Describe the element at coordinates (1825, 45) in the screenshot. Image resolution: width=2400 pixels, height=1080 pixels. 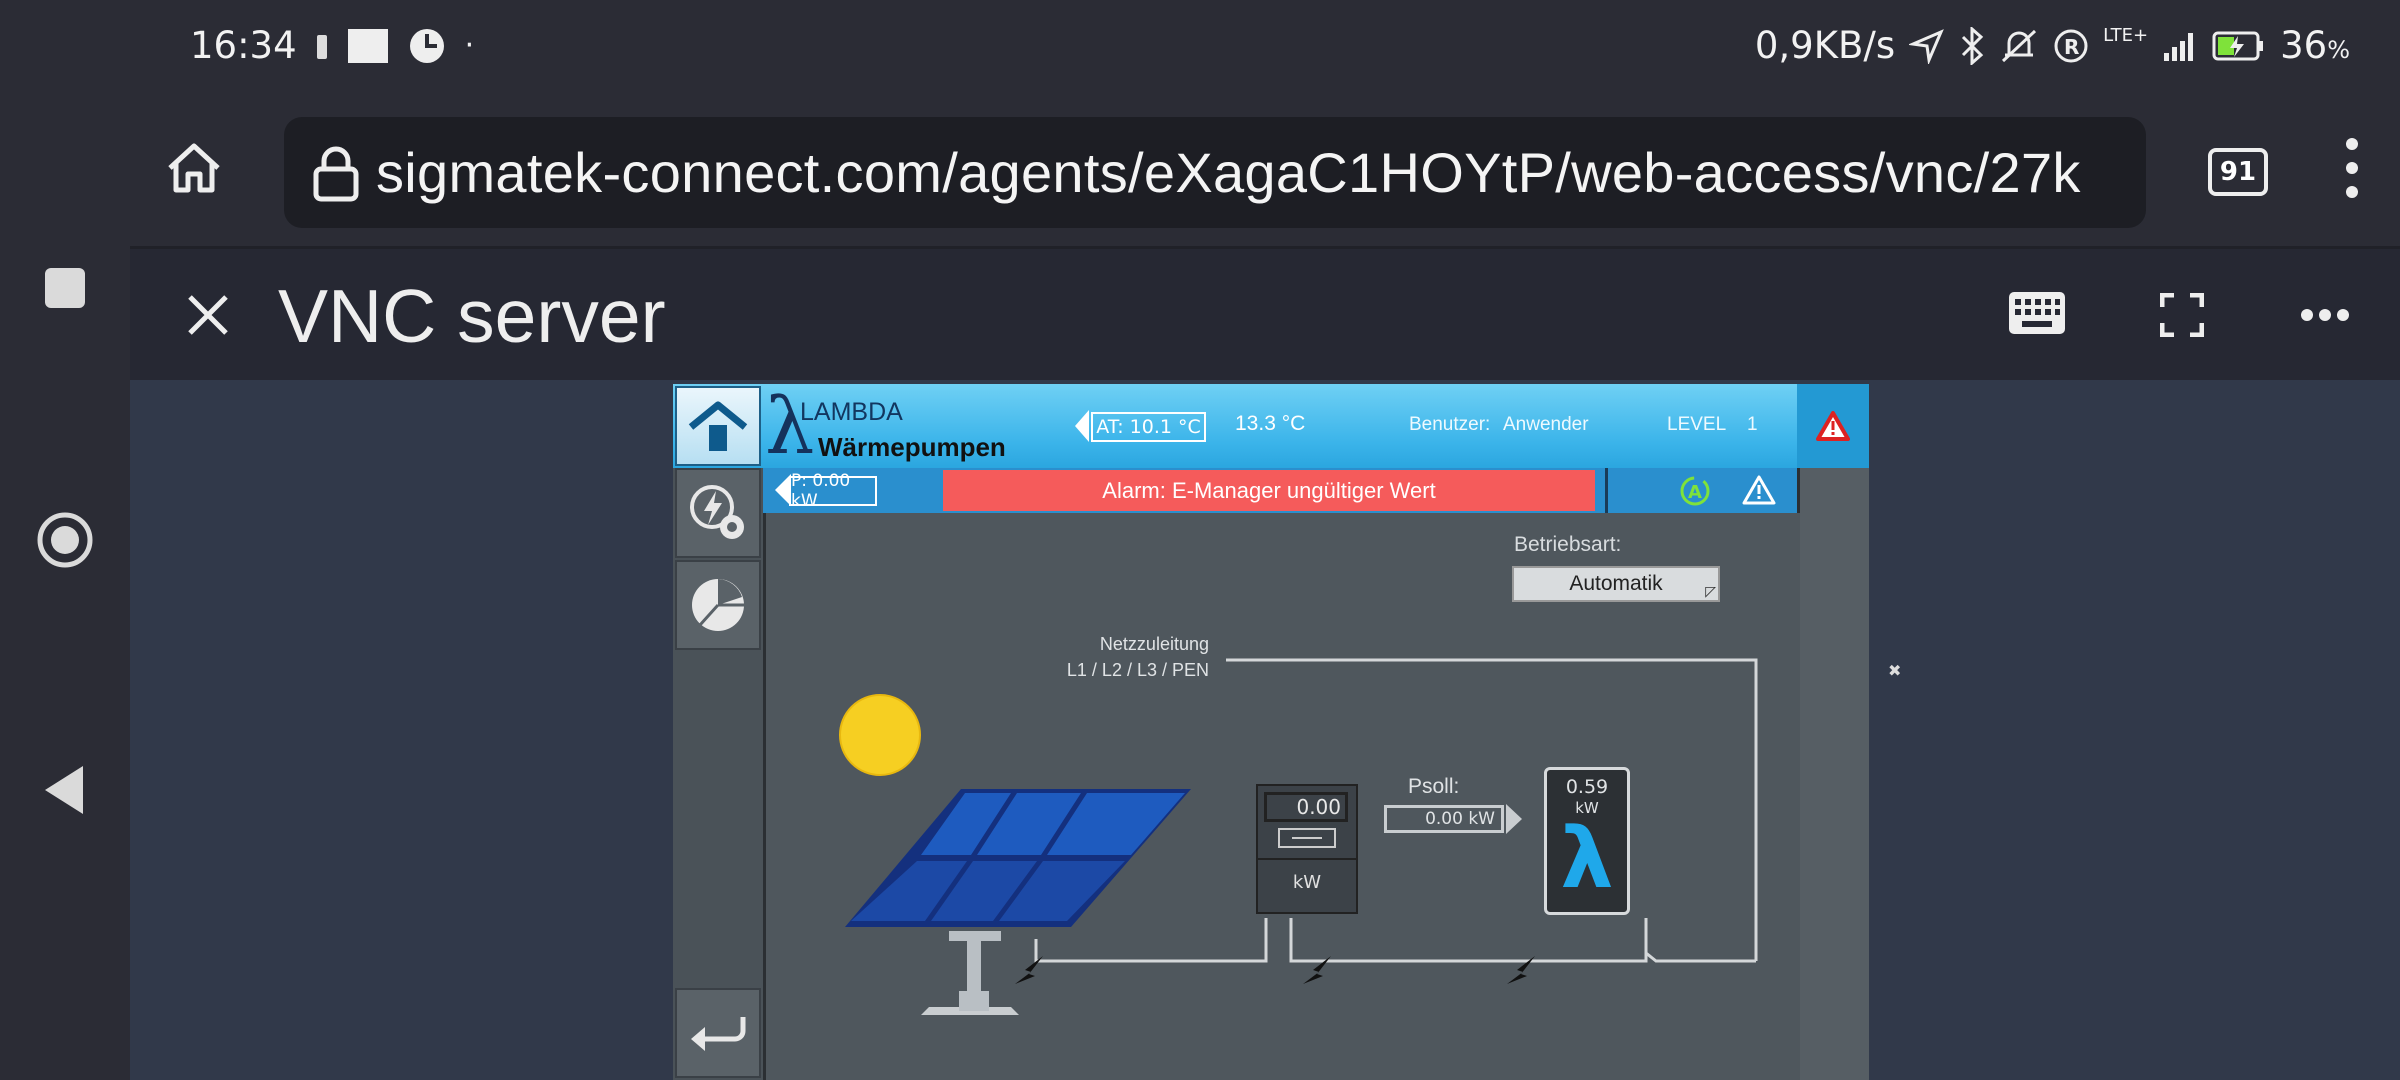
I see `network-speed: 0,9KB/s` at that location.